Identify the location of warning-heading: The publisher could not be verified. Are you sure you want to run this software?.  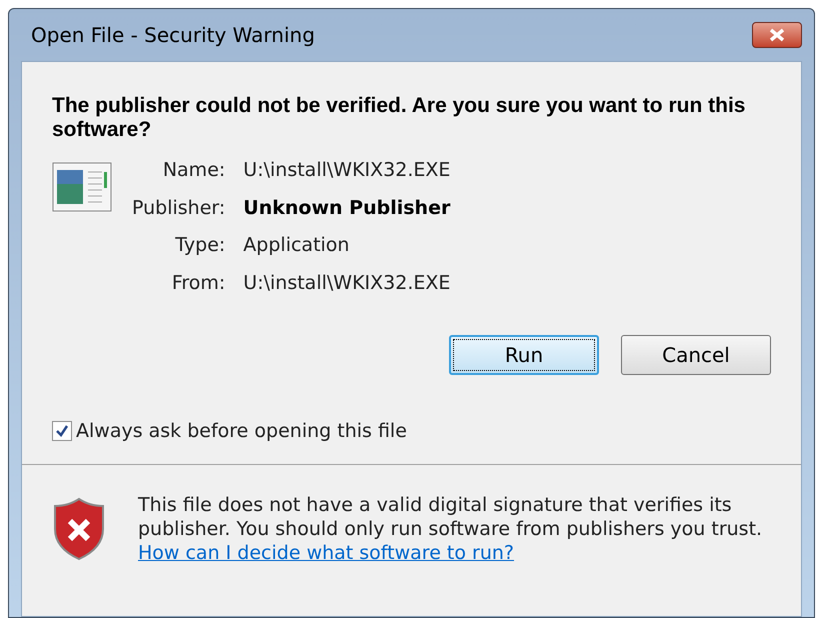
(399, 118).